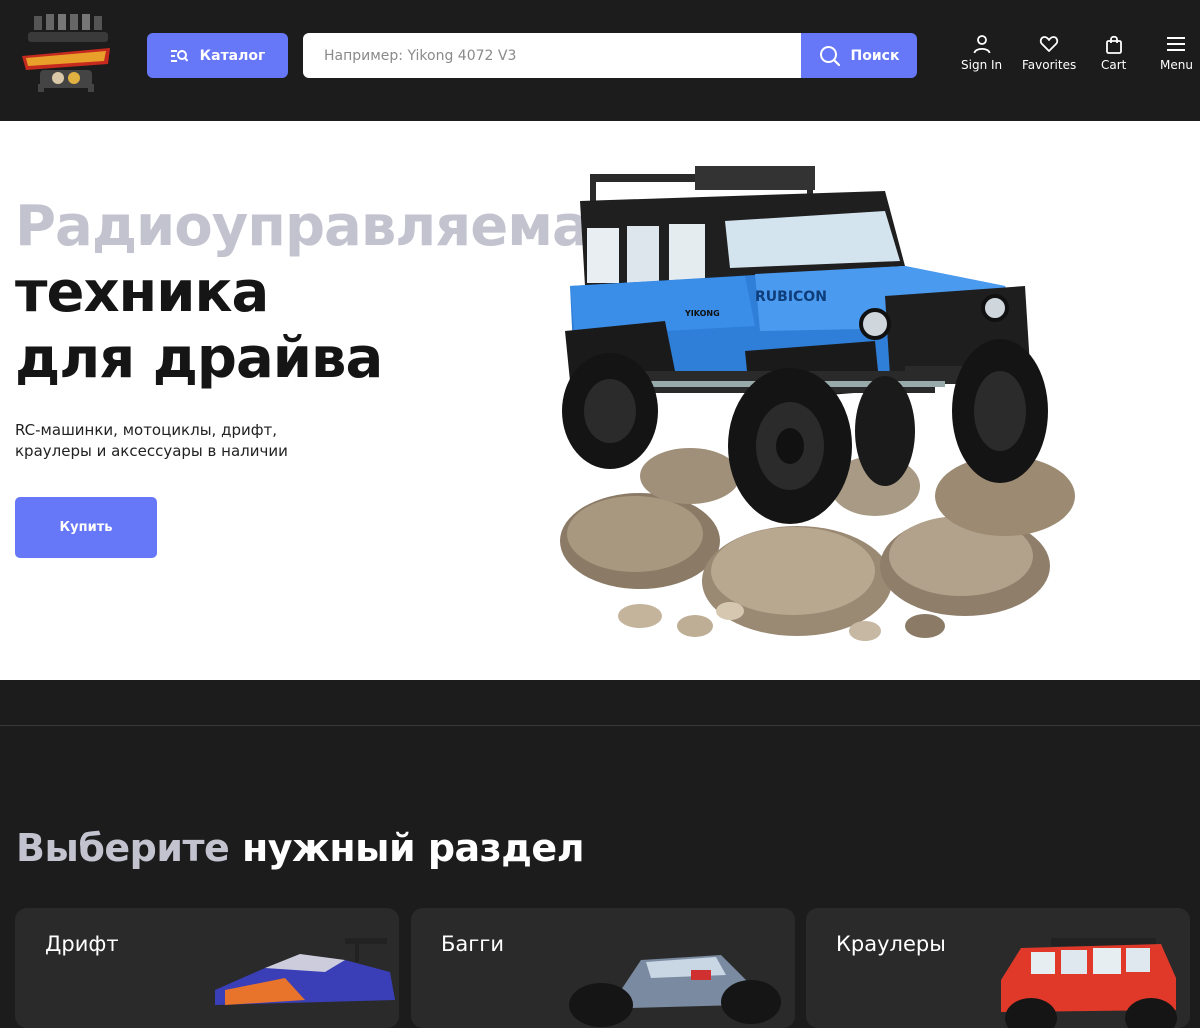 The image size is (1200, 1028). I want to click on category-card-crawlers: Краулеры, so click(998, 968).